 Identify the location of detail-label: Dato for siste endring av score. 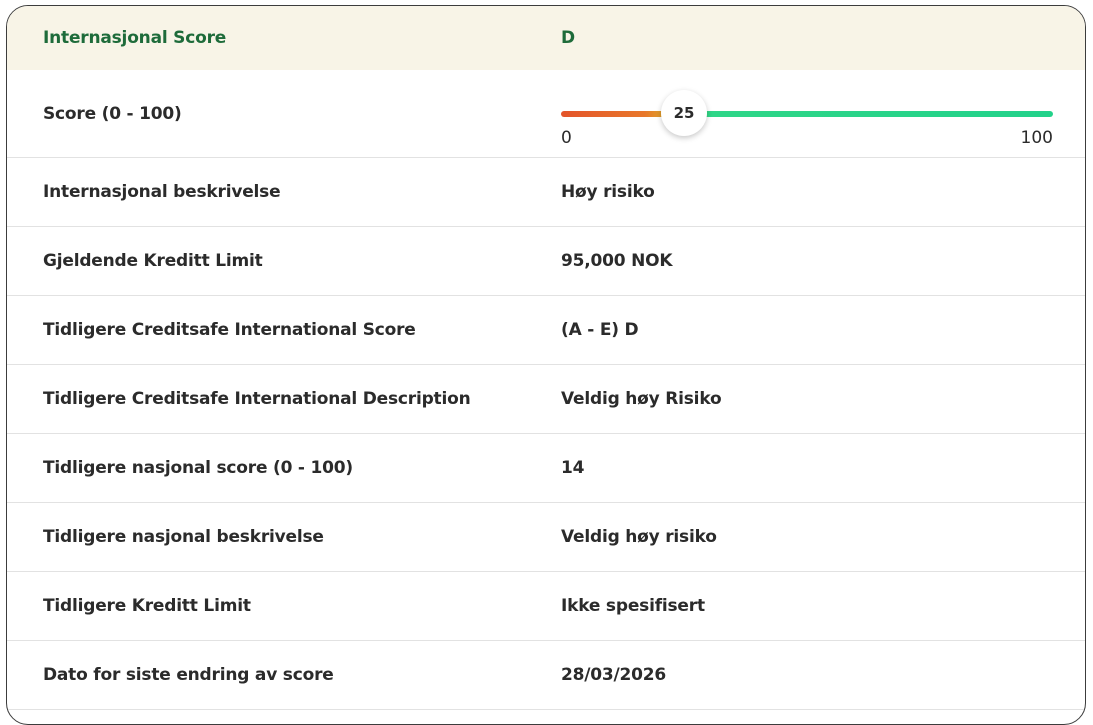
(188, 675).